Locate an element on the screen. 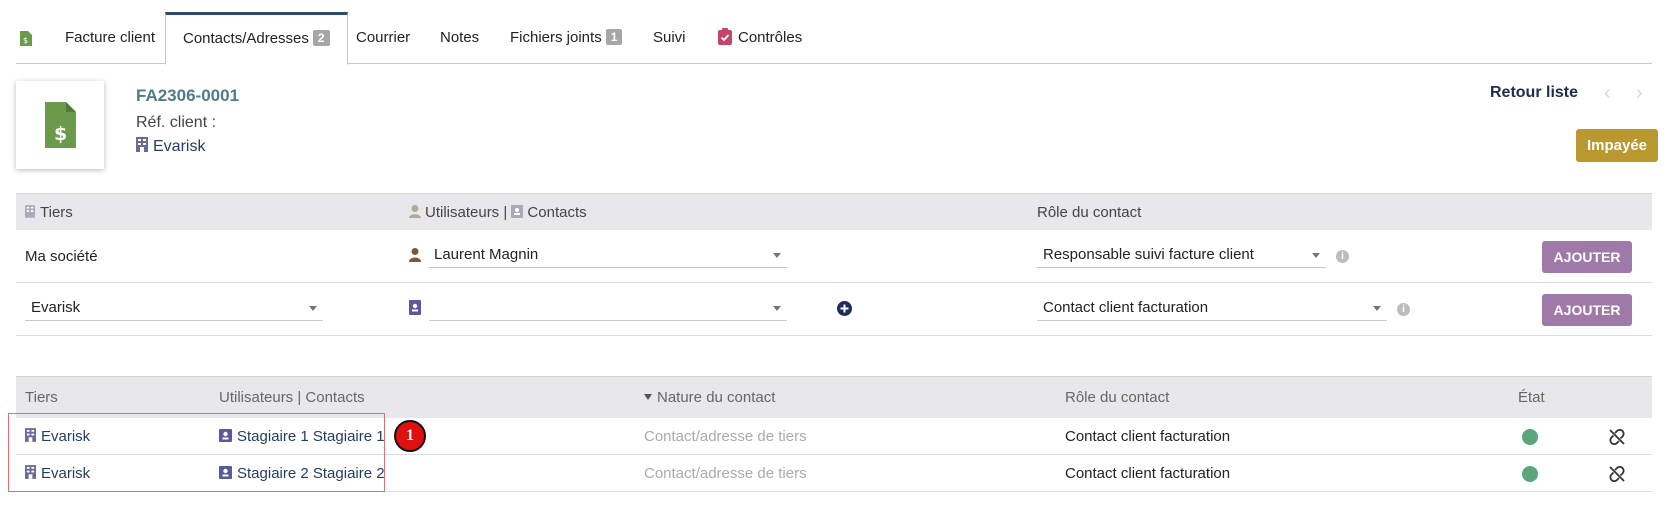 Image resolution: width=1669 pixels, height=528 pixels. invoice-tab-icon: $ is located at coordinates (26, 38).